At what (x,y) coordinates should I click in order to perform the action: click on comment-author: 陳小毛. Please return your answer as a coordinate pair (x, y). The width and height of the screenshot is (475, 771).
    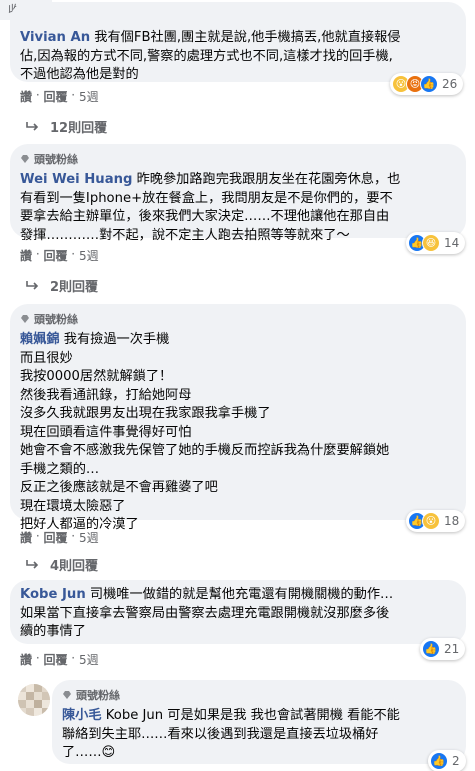
    Looking at the image, I should click on (82, 715).